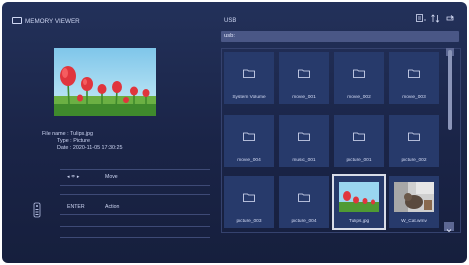  What do you see at coordinates (73, 177) in the screenshot?
I see `move-key-label: ◂ ≑ ▸` at bounding box center [73, 177].